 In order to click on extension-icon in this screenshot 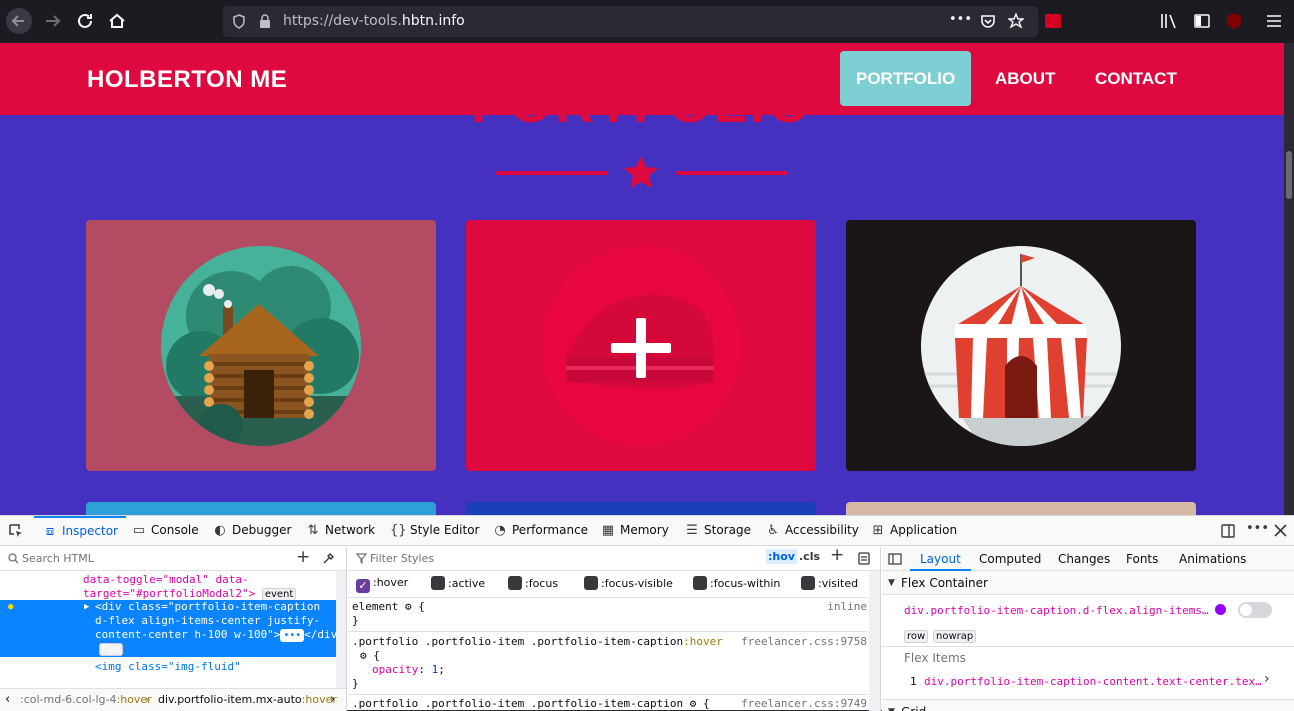, I will do `click(1053, 21)`.